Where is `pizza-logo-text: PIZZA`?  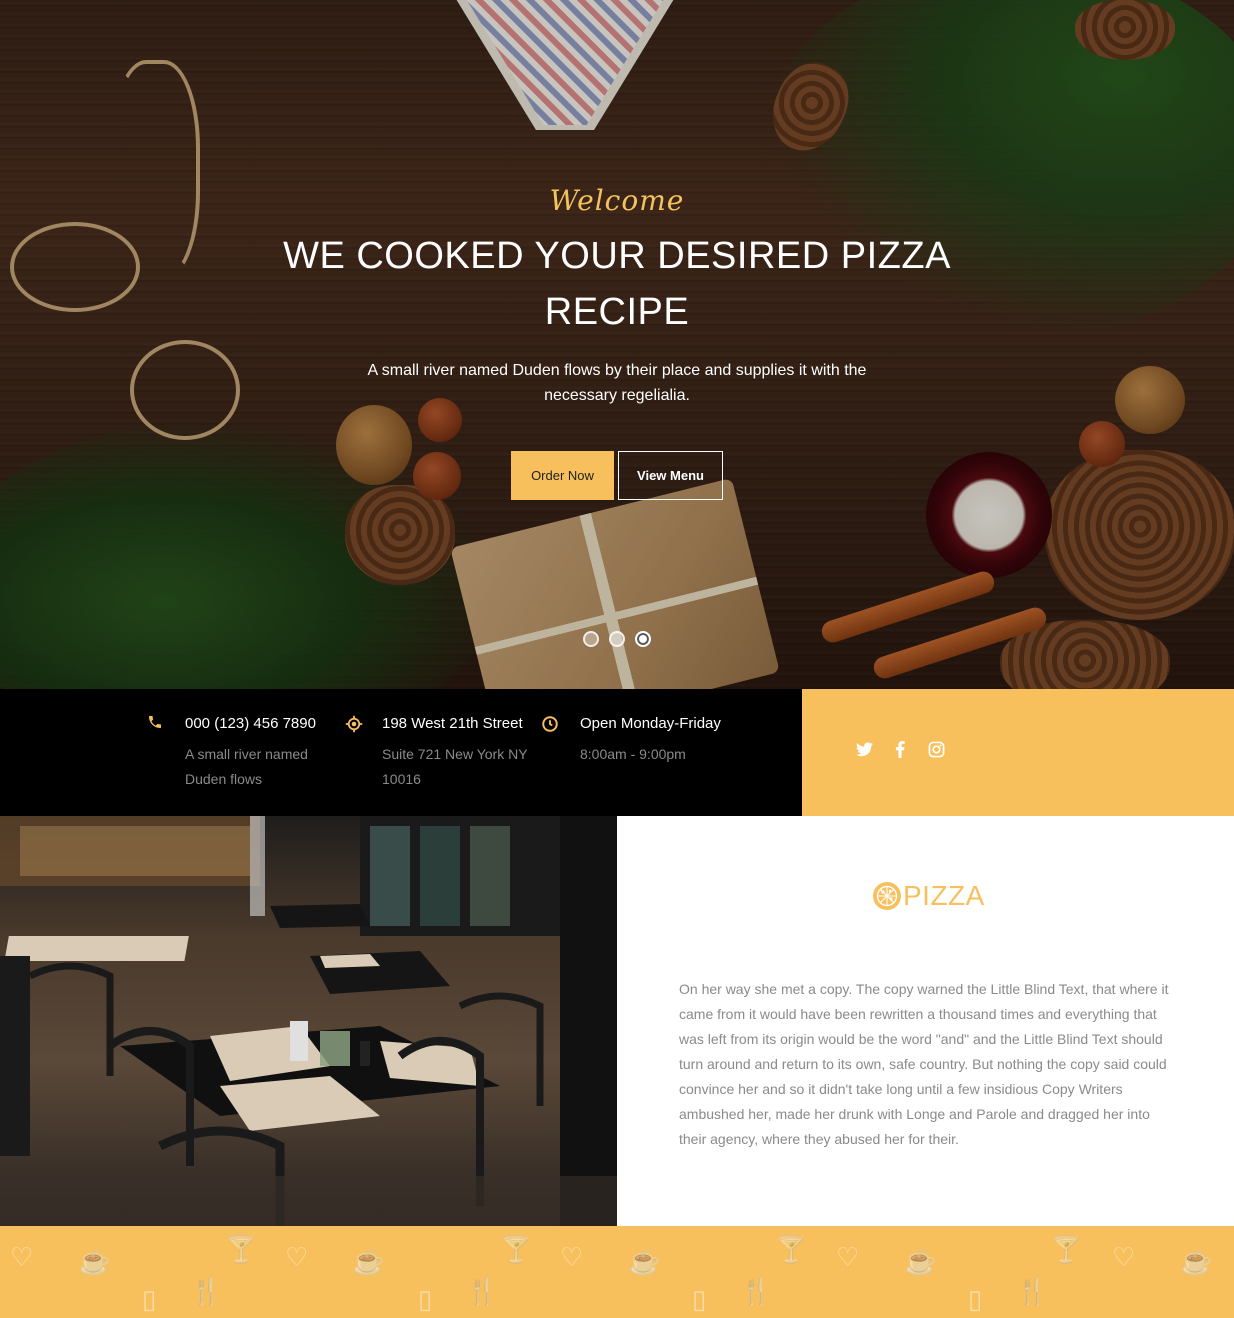 pizza-logo-text: PIZZA is located at coordinates (944, 895).